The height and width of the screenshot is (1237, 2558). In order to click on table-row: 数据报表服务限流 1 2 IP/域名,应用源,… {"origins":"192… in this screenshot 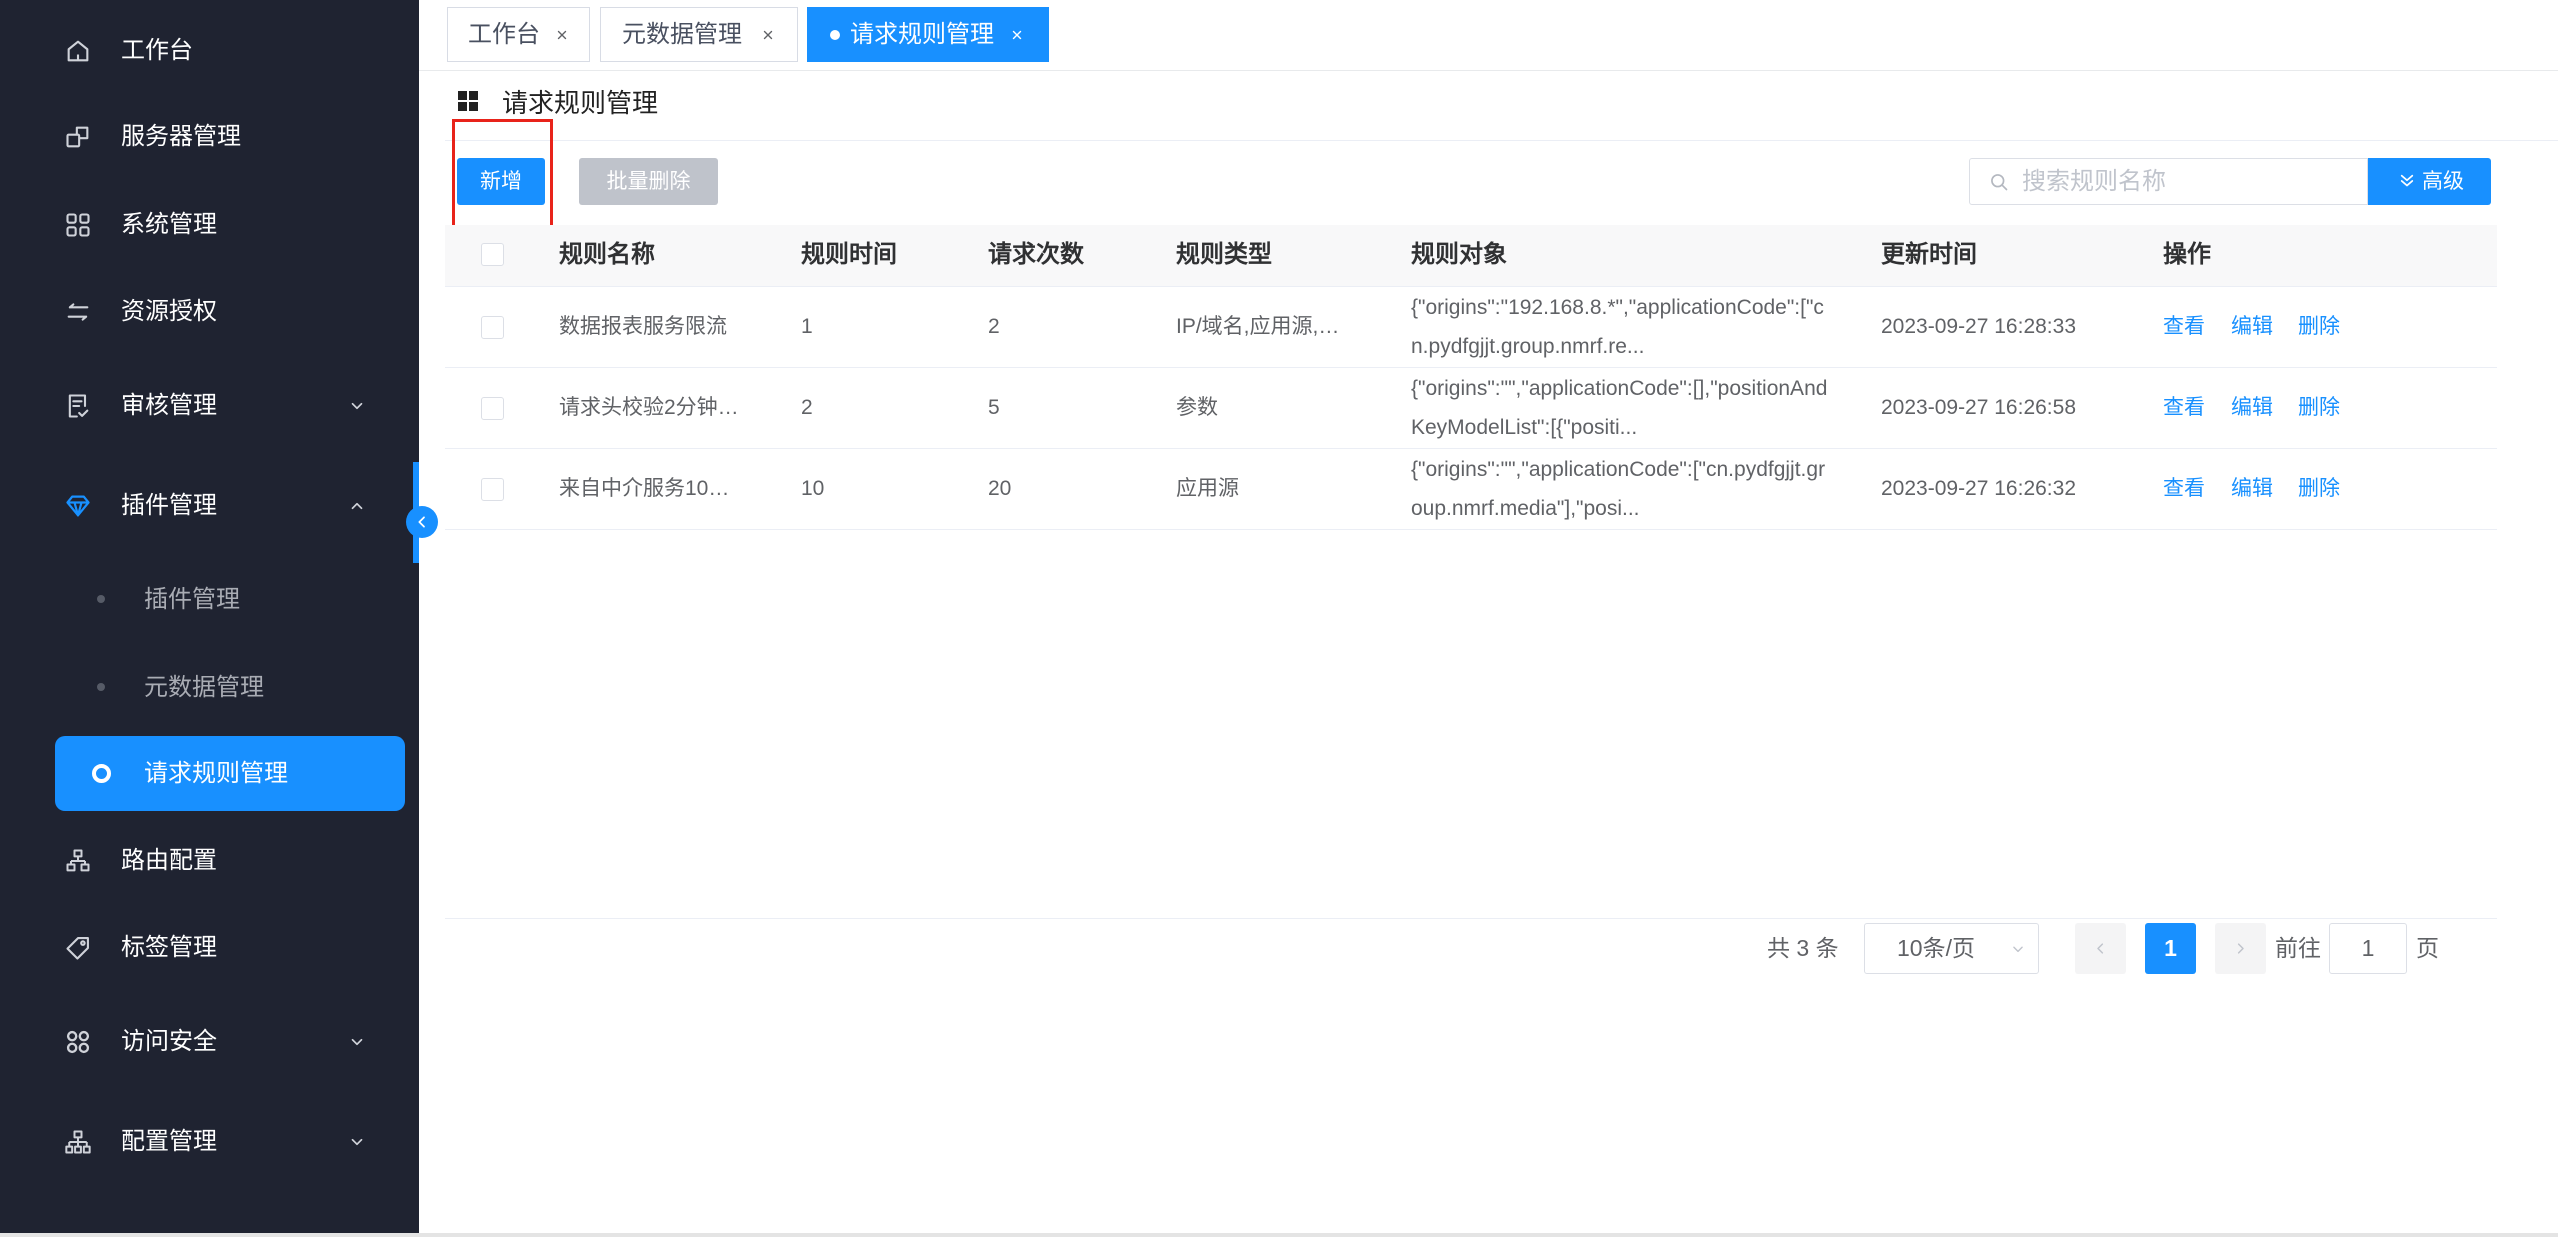, I will do `click(1471, 327)`.